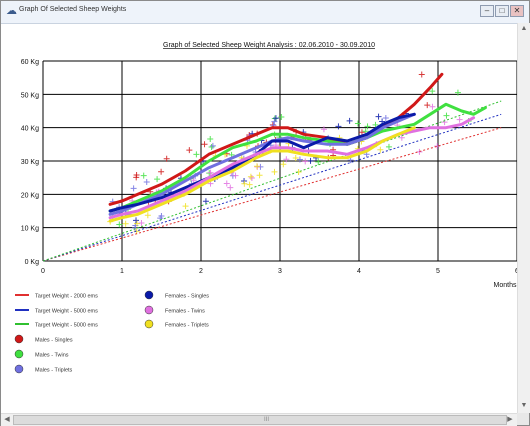  What do you see at coordinates (265, 12) in the screenshot?
I see `title-bar: ☁ Graph Of Selected Sheep Weights – □ ✕` at bounding box center [265, 12].